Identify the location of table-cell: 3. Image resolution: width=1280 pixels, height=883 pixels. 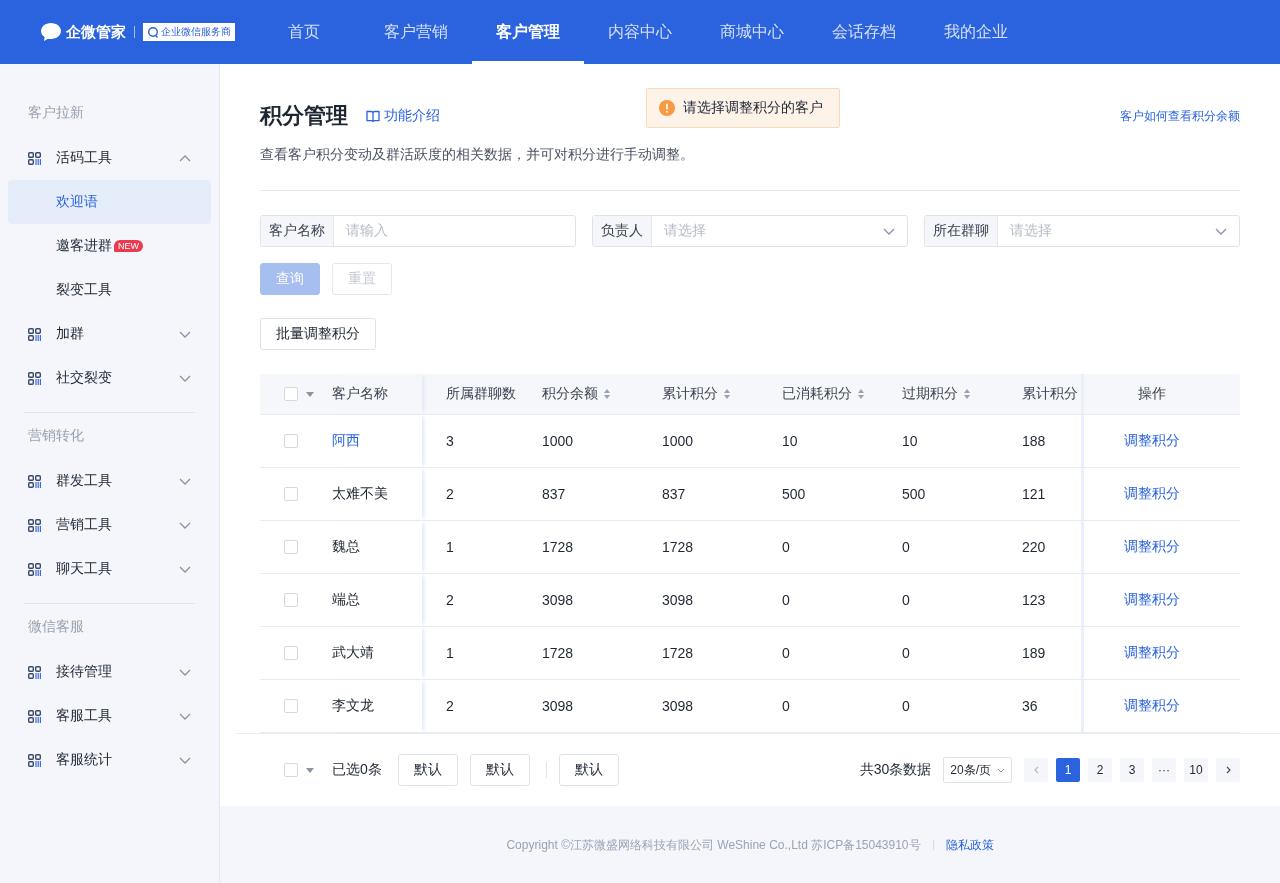
(450, 441).